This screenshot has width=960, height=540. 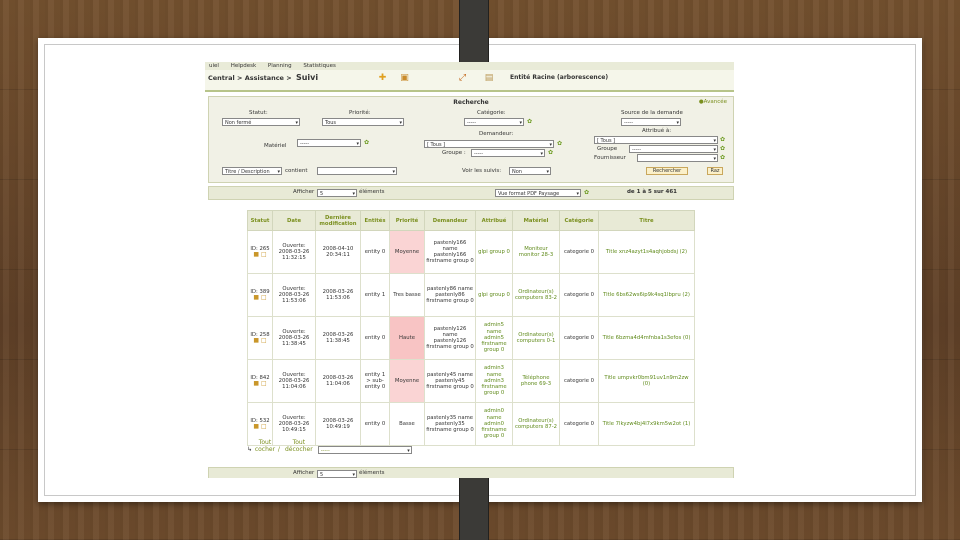 What do you see at coordinates (337, 474) in the screenshot?
I see `pager-bottom-show-select: 5` at bounding box center [337, 474].